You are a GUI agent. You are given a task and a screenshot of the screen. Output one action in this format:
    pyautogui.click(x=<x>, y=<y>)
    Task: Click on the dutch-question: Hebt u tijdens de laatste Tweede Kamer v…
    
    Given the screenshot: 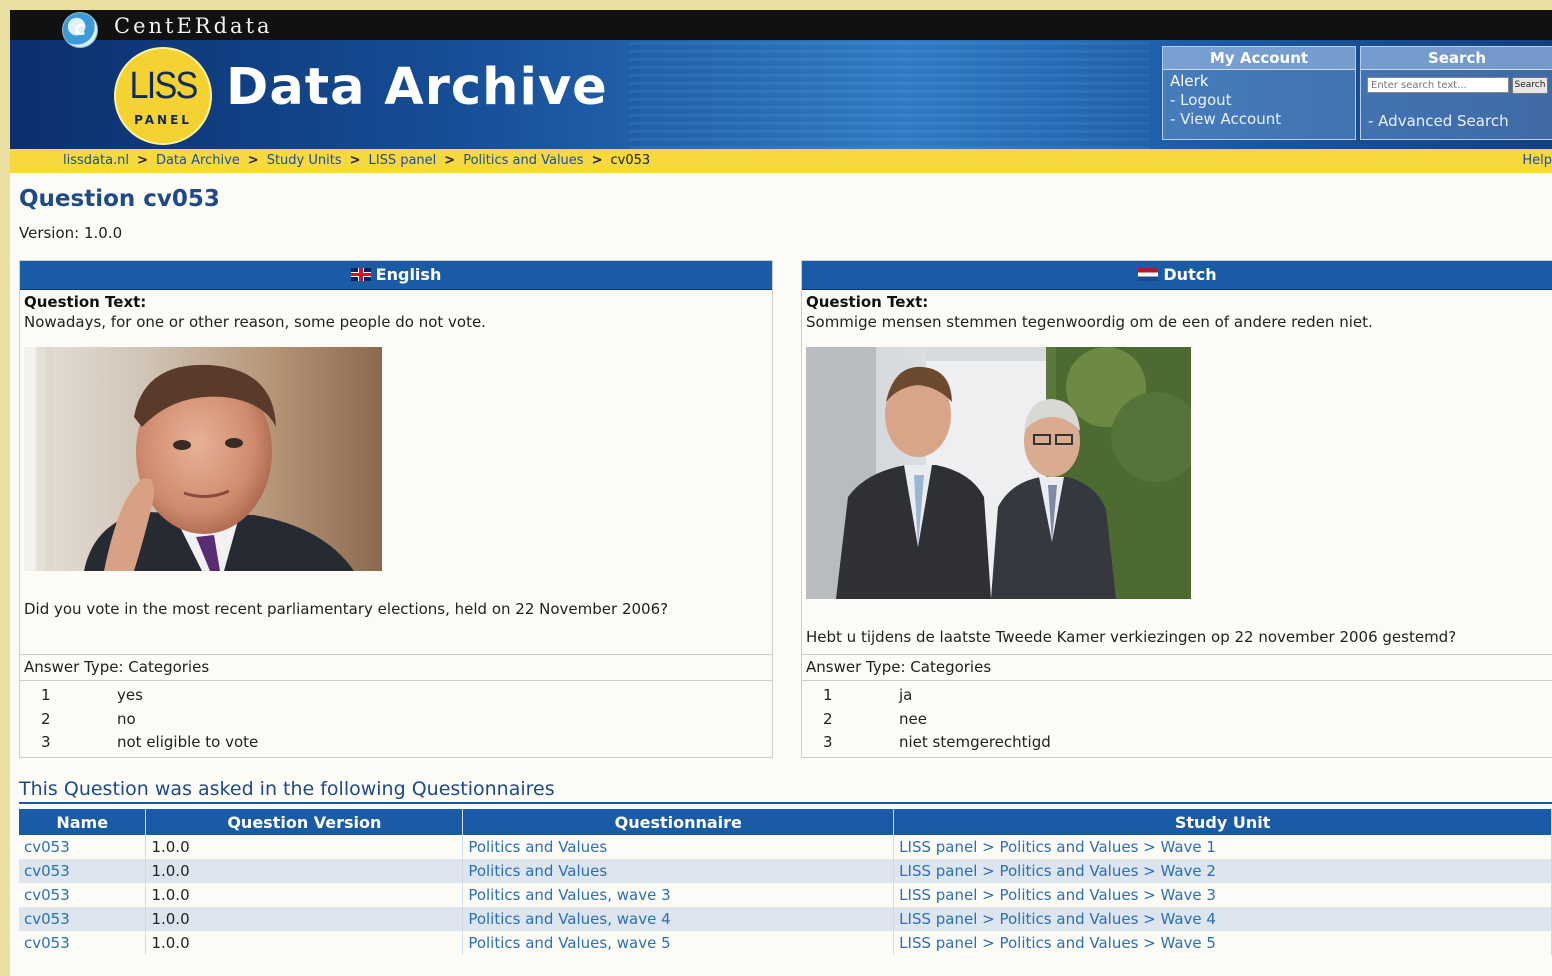 What is the action you would take?
    pyautogui.click(x=1131, y=637)
    